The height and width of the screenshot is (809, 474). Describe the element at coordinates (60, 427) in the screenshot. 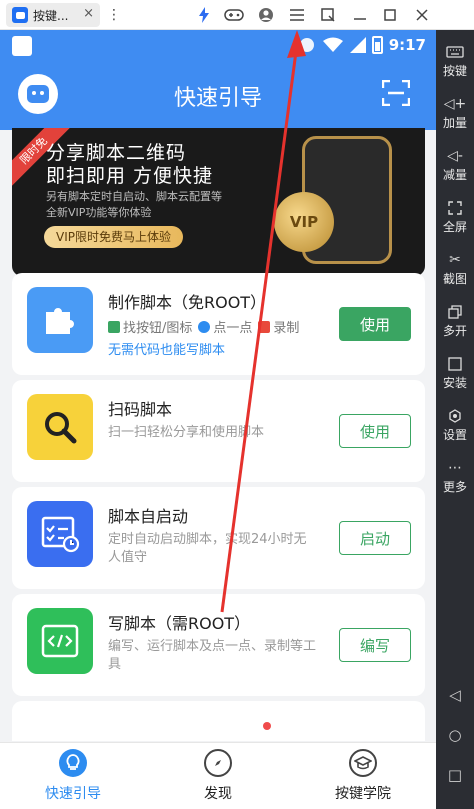

I see `magnifier-icon` at that location.